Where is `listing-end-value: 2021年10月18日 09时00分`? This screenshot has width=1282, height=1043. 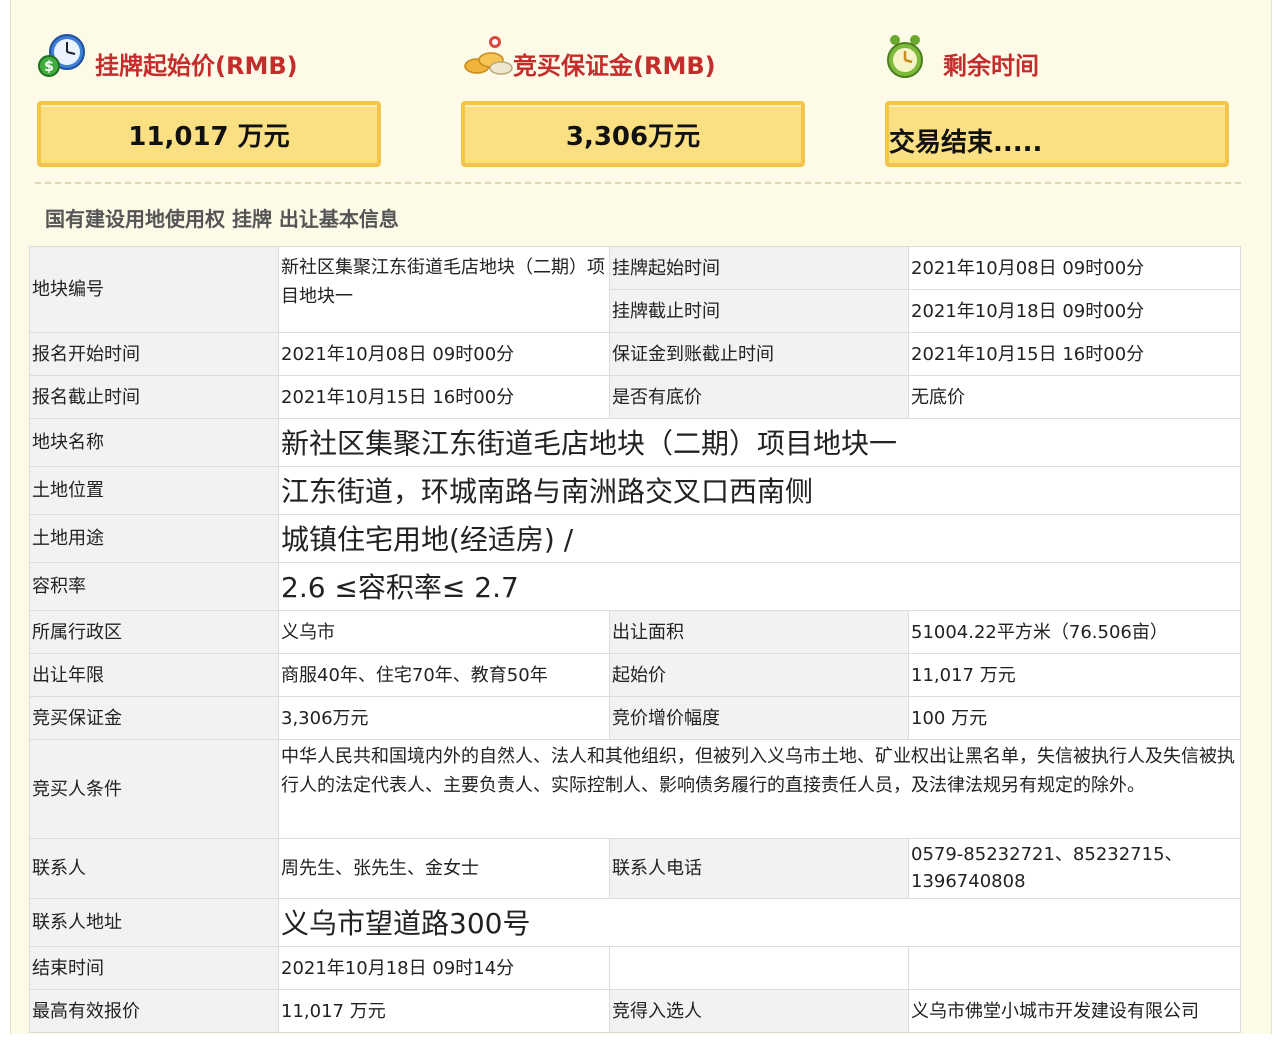 listing-end-value: 2021年10月18日 09时00分 is located at coordinates (1074, 311).